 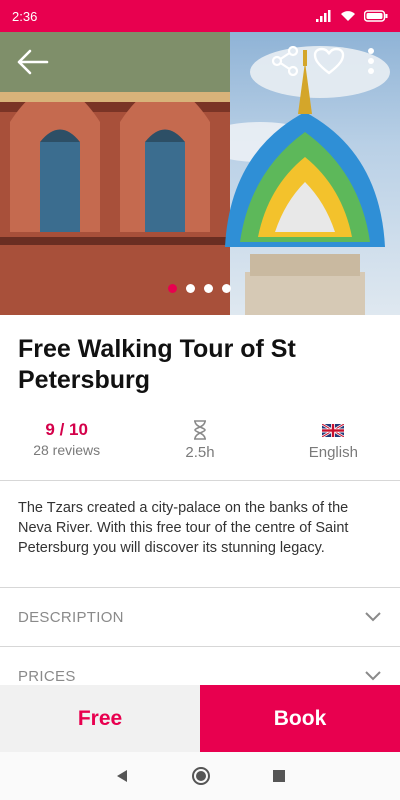 I want to click on divider, so click(x=200, y=480).